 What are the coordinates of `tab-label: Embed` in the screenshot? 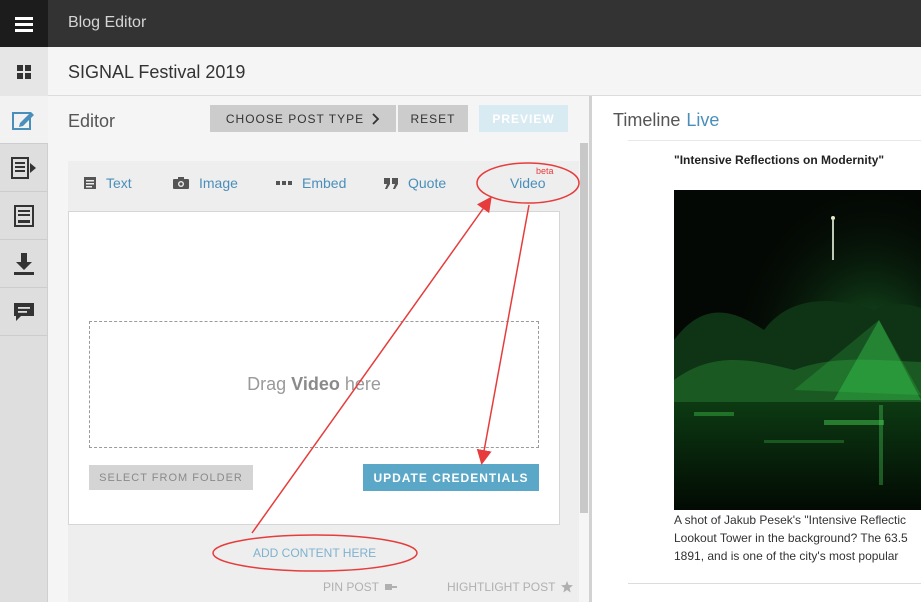 It's located at (324, 183).